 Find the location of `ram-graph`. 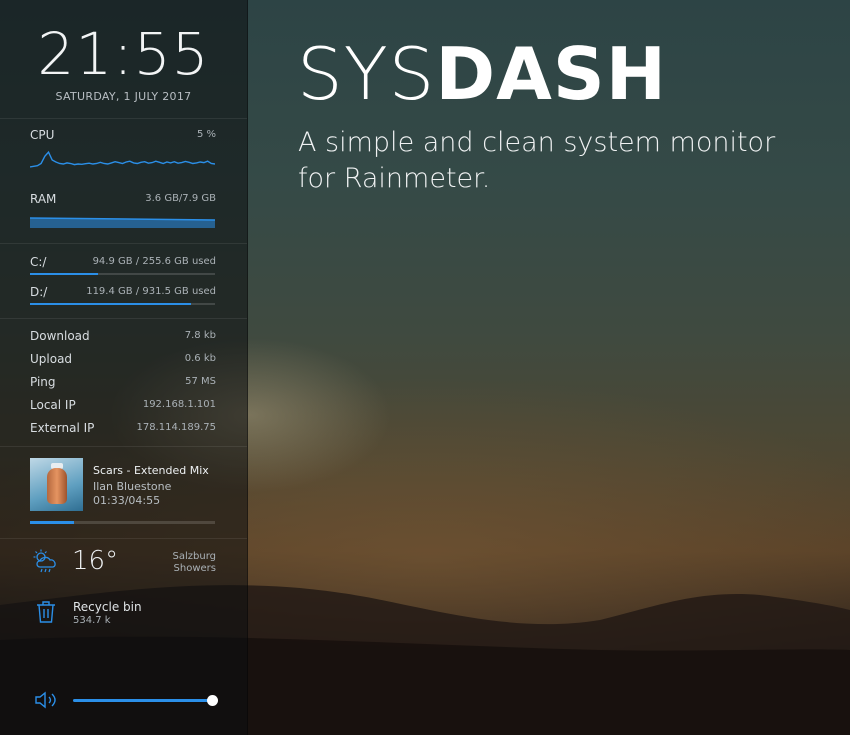

ram-graph is located at coordinates (122, 222).